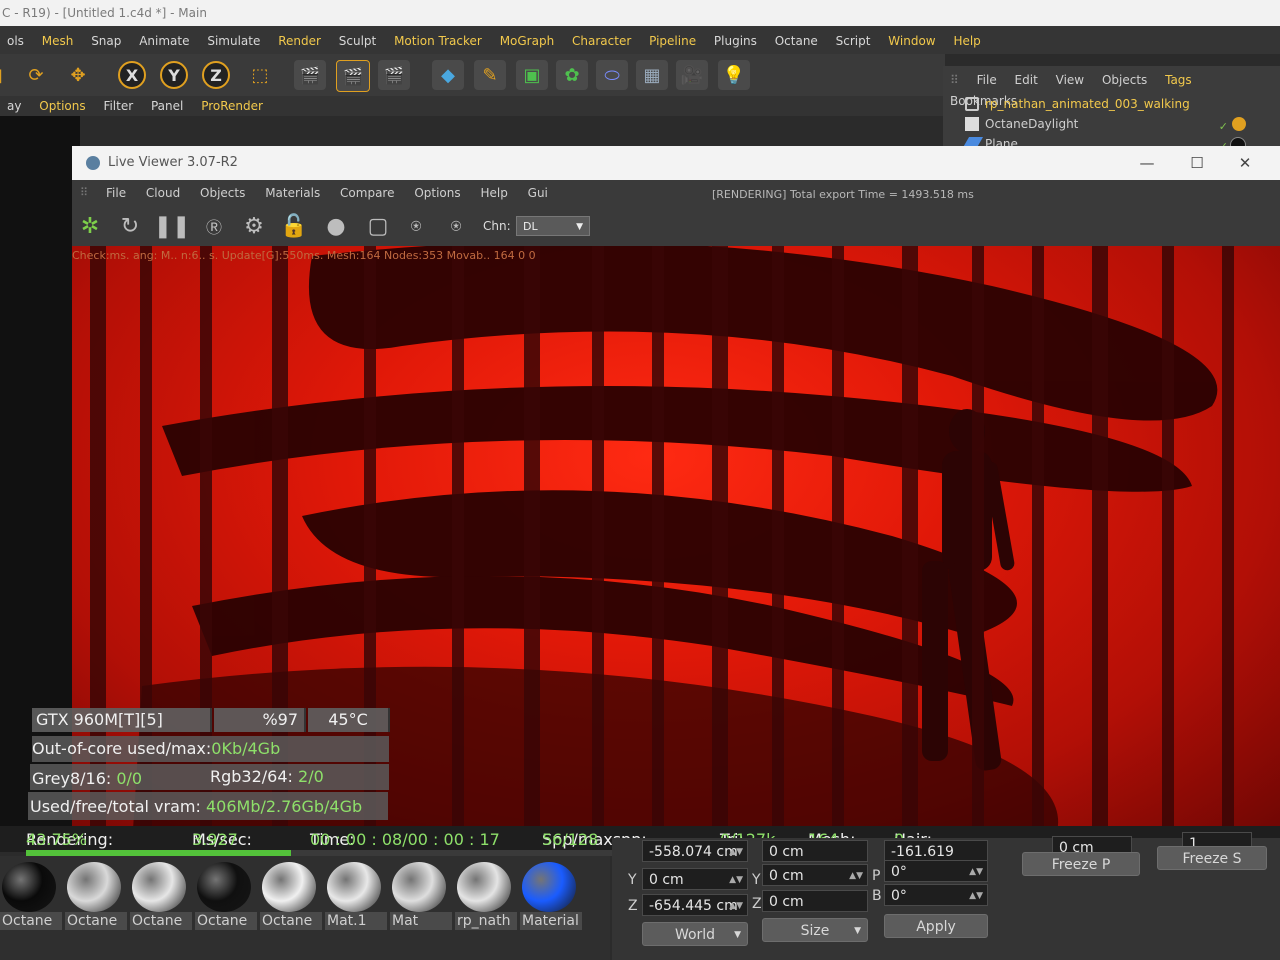  What do you see at coordinates (214, 226) in the screenshot?
I see `region-render-icon: Ⓡ` at bounding box center [214, 226].